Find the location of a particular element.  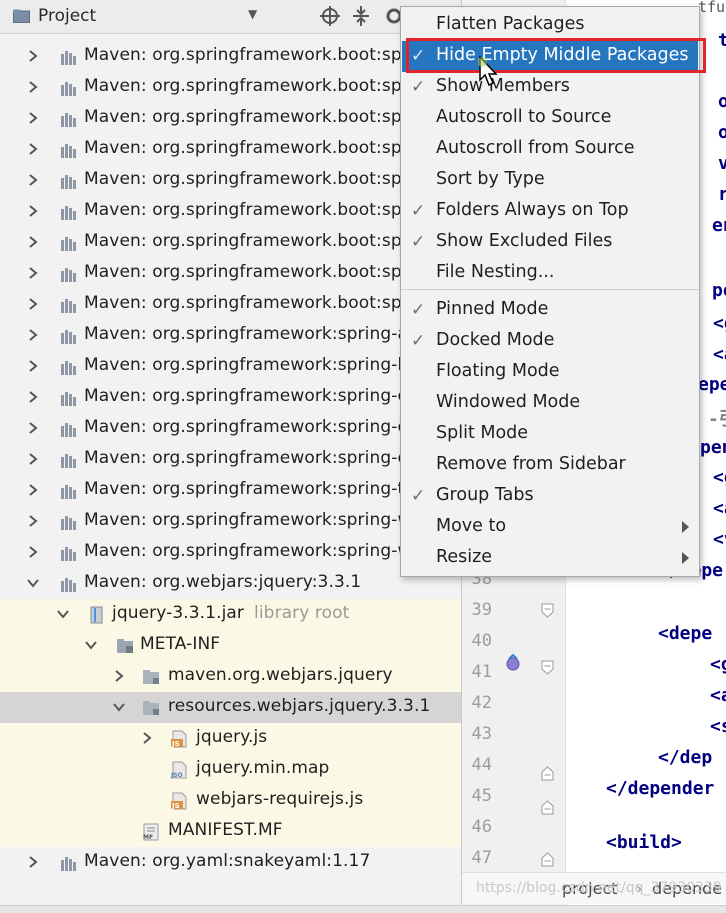

menu-item-windowed-mode: Windowed Mode is located at coordinates (550, 403).